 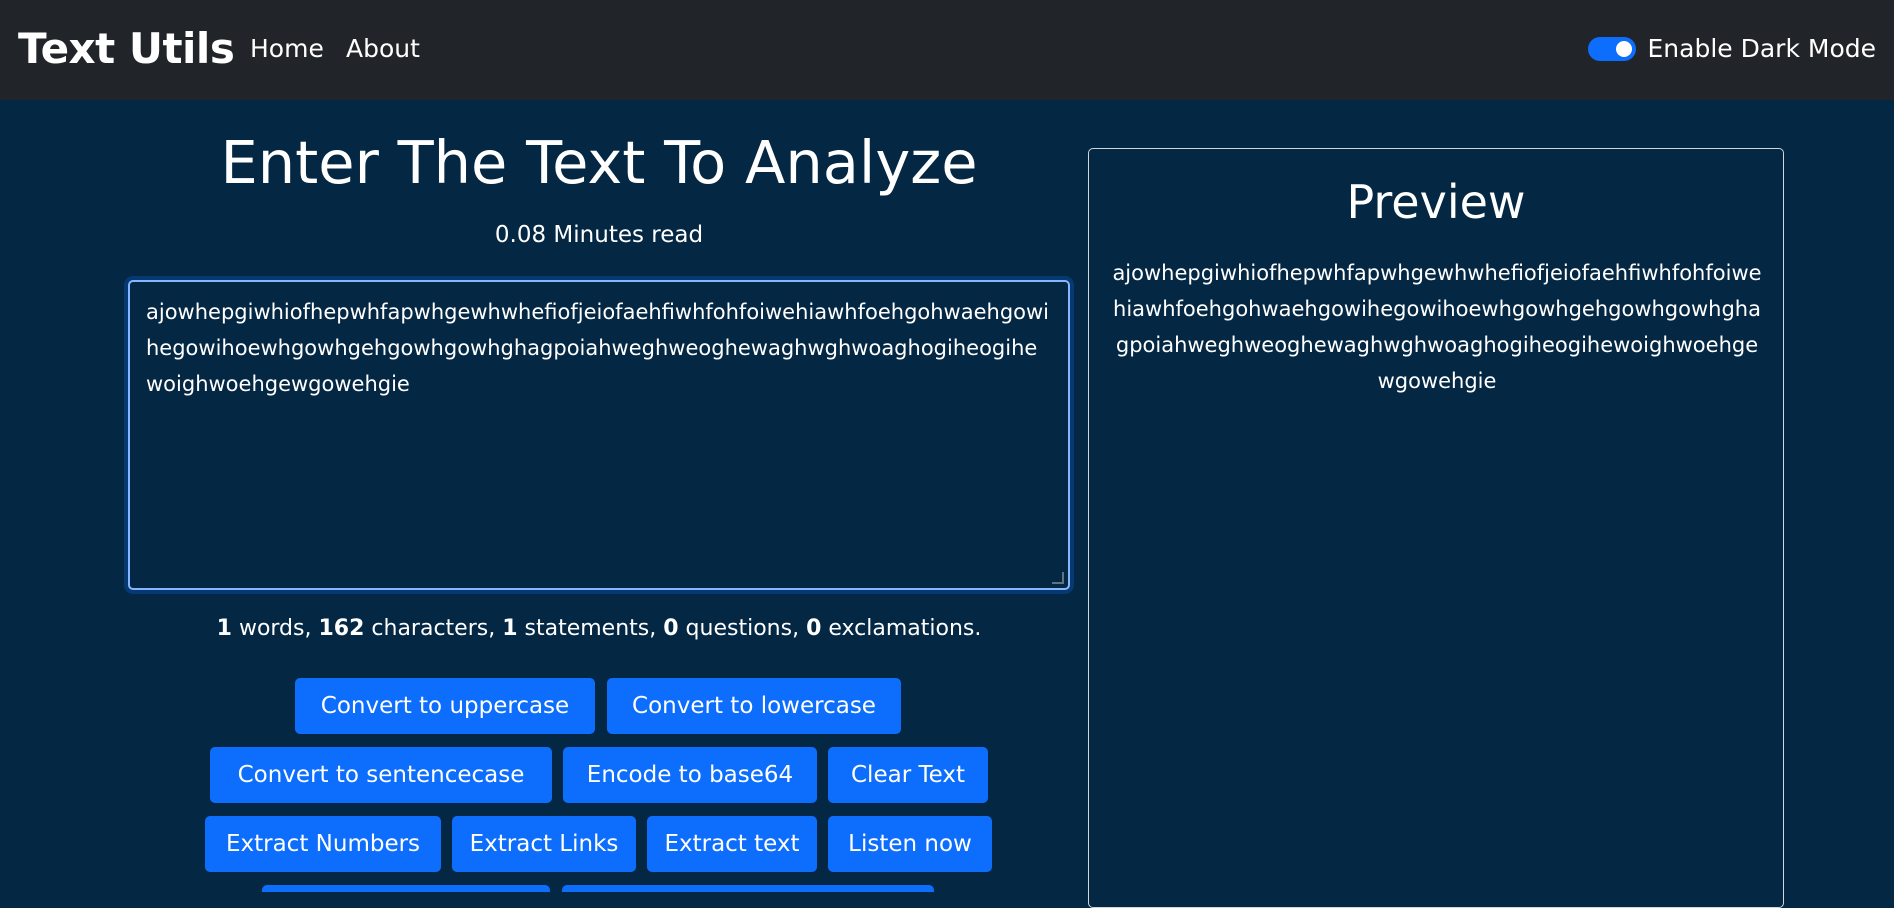 I want to click on toggle-knob, so click(x=1623, y=48).